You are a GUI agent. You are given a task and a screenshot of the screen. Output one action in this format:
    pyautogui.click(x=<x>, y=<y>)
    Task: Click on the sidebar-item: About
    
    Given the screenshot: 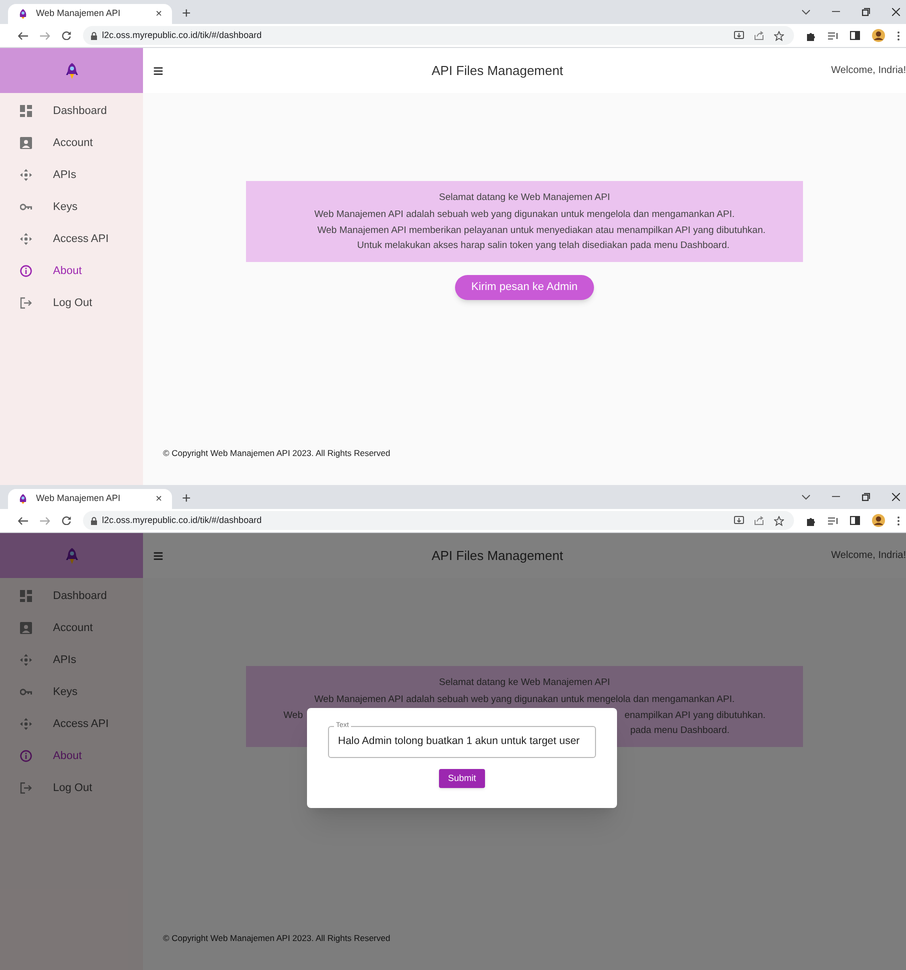 What is the action you would take?
    pyautogui.click(x=71, y=271)
    